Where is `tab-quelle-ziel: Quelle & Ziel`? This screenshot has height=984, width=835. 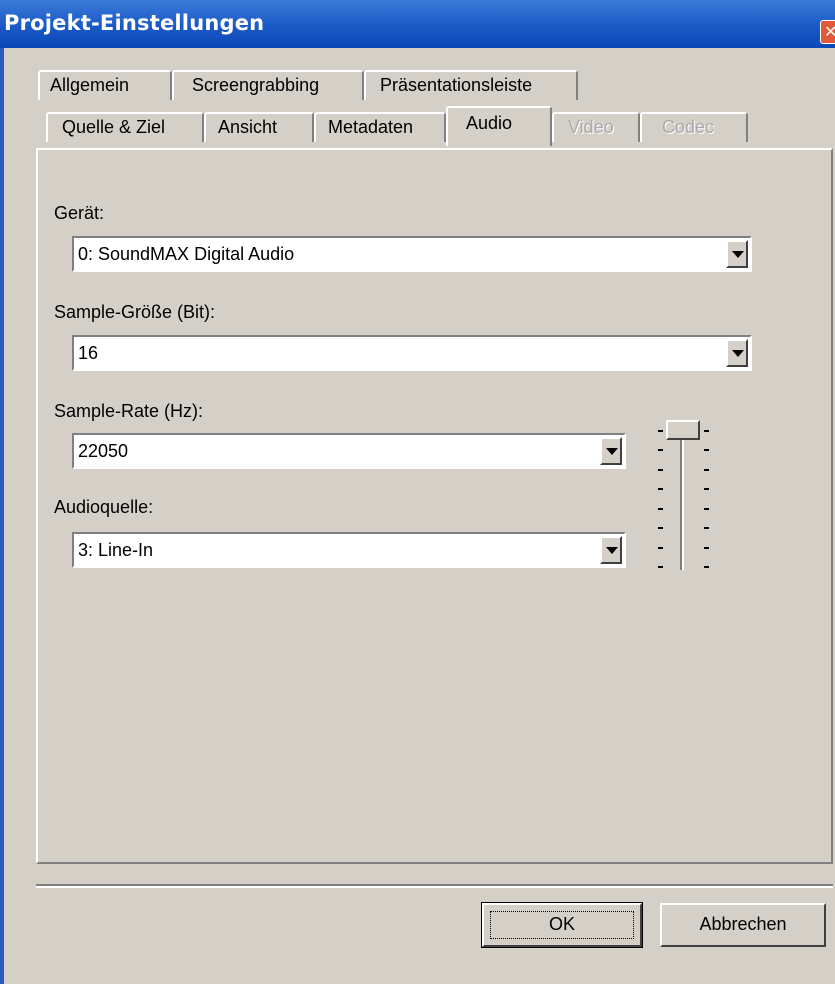
tab-quelle-ziel: Quelle & Ziel is located at coordinates (125, 127).